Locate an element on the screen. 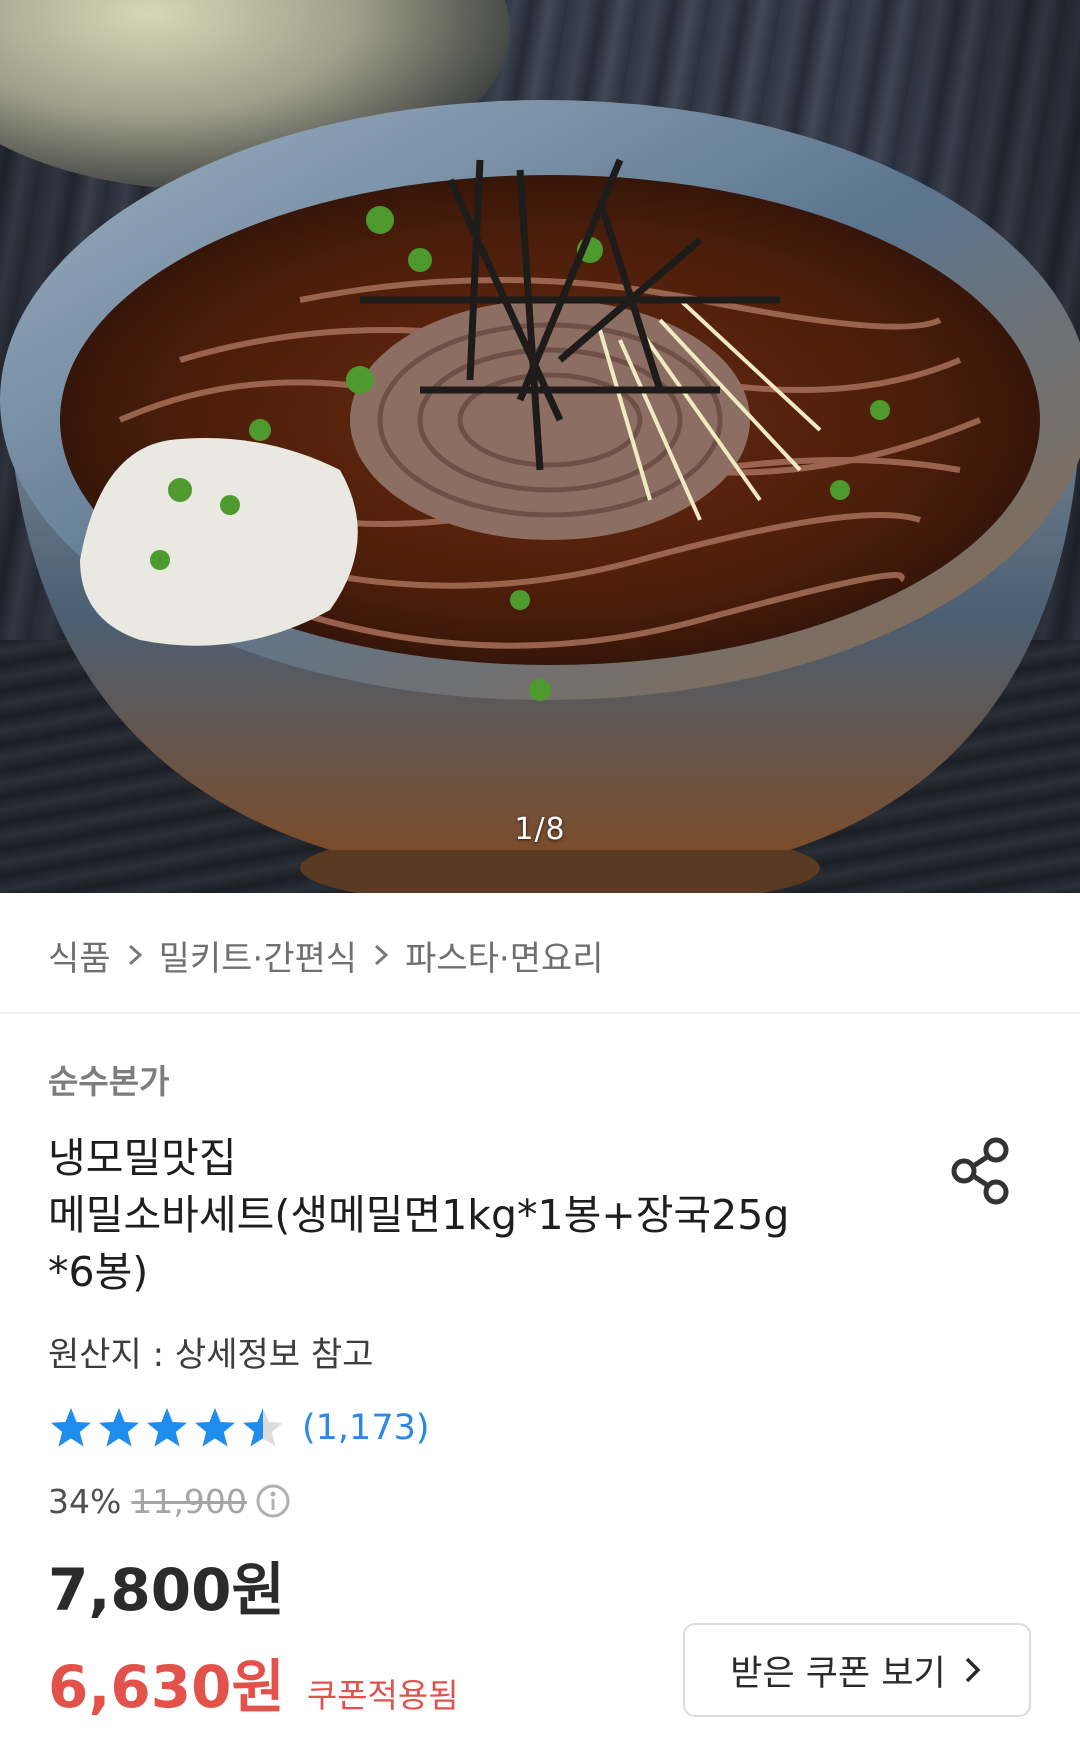 This screenshot has height=1740, width=1080. share-icon is located at coordinates (981, 1171).